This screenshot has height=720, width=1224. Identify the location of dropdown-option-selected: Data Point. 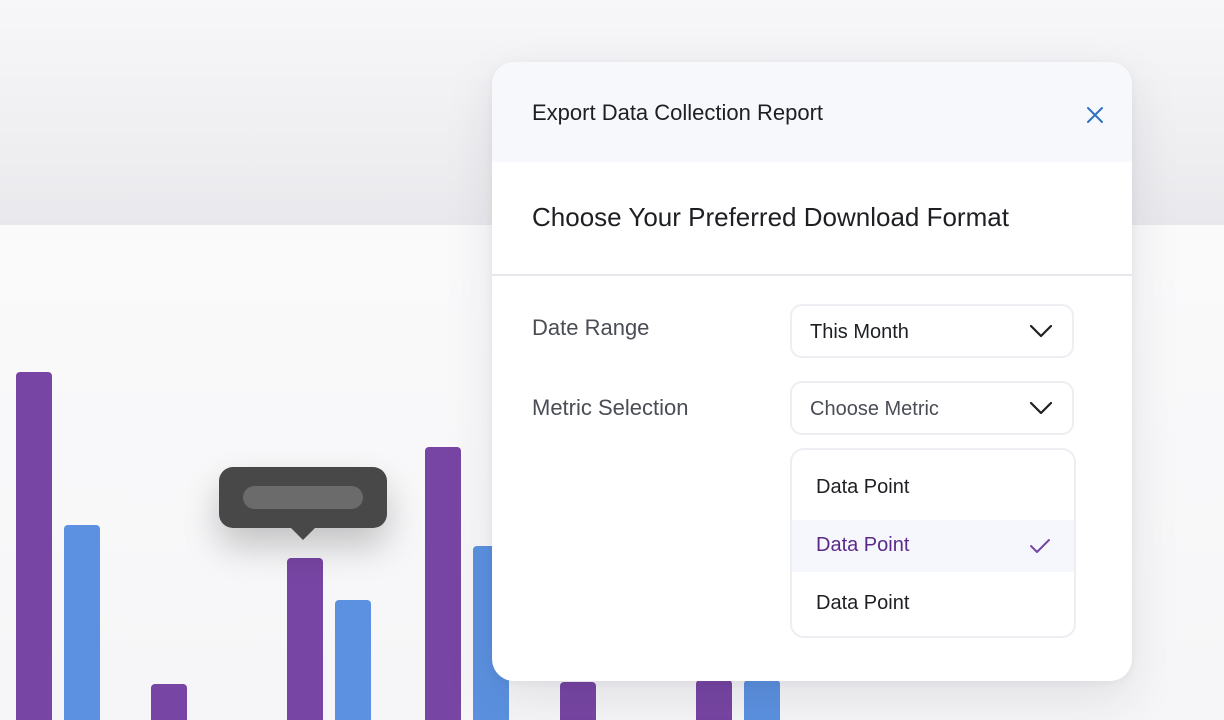
(933, 546).